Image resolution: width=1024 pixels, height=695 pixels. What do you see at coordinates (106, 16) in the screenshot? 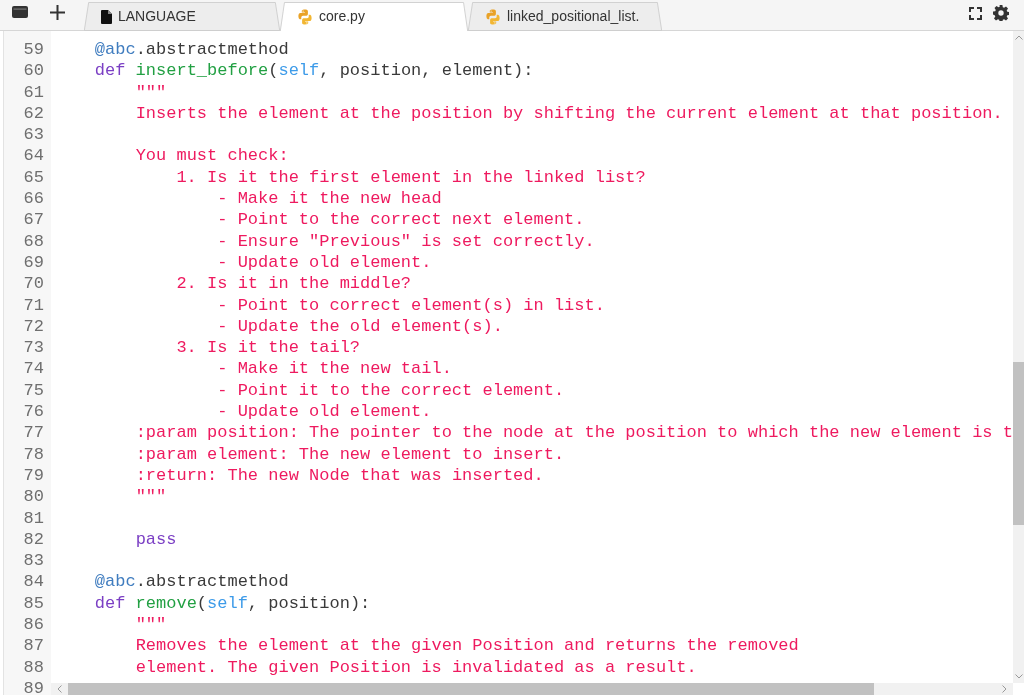
I see `file-icon` at bounding box center [106, 16].